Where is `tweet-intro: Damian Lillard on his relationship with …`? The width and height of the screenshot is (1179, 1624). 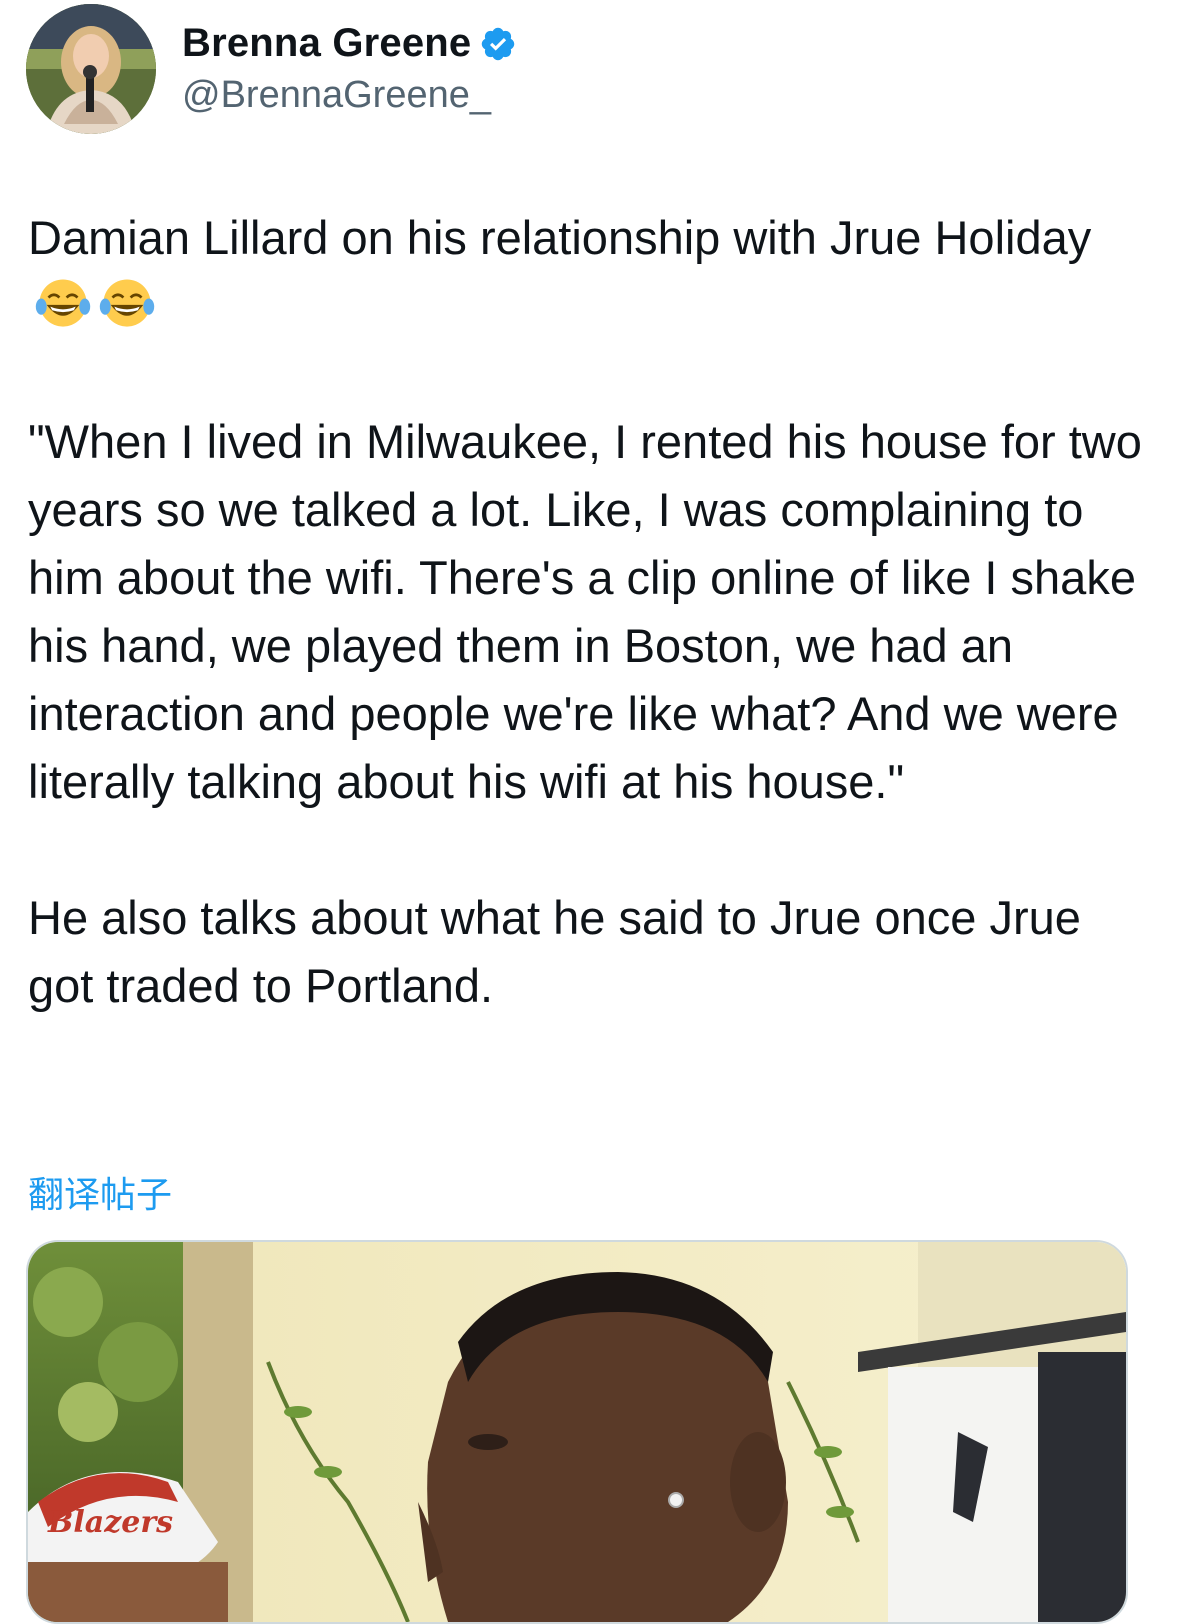 tweet-intro: Damian Lillard on his relationship with … is located at coordinates (588, 272).